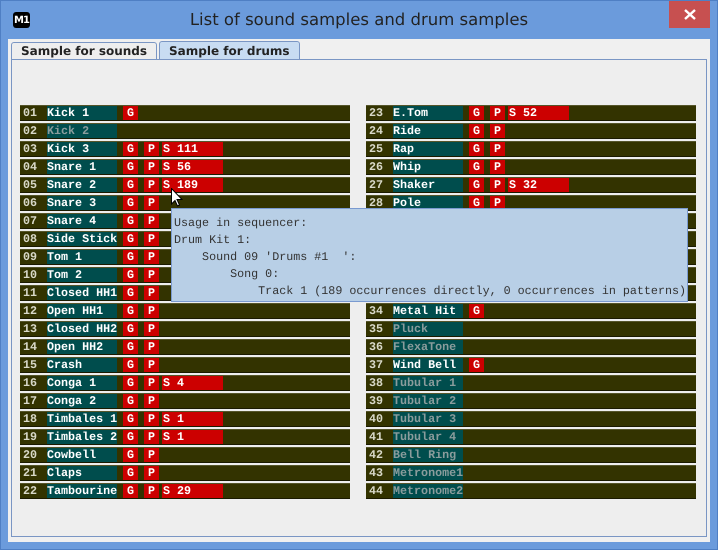 This screenshot has width=718, height=550. What do you see at coordinates (82, 437) in the screenshot?
I see `sample-name: Timbales 2` at bounding box center [82, 437].